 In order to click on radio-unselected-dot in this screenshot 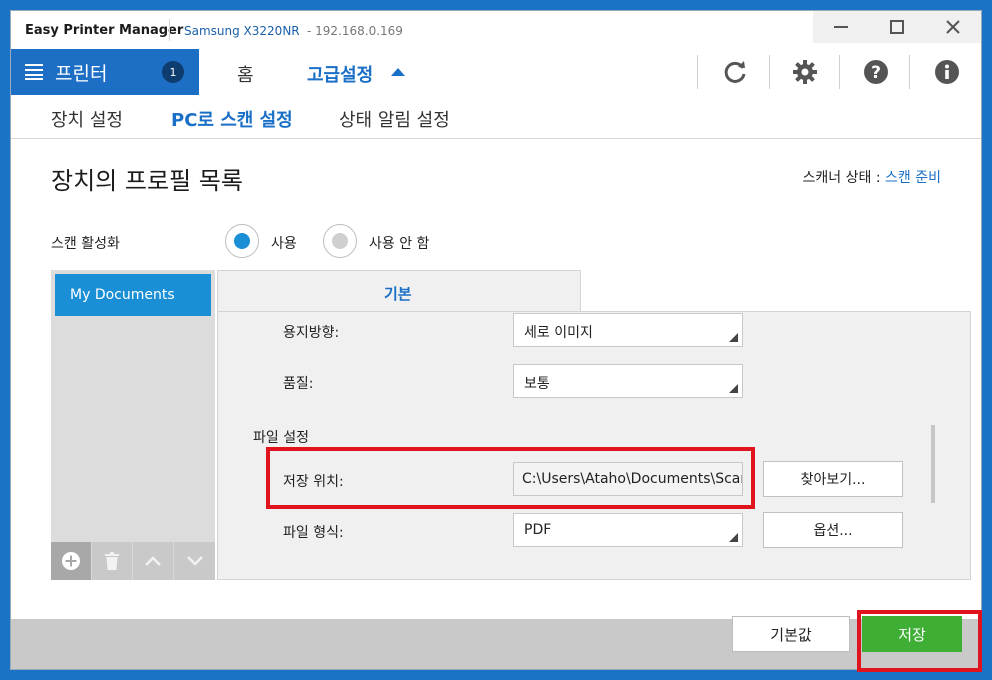, I will do `click(340, 241)`.